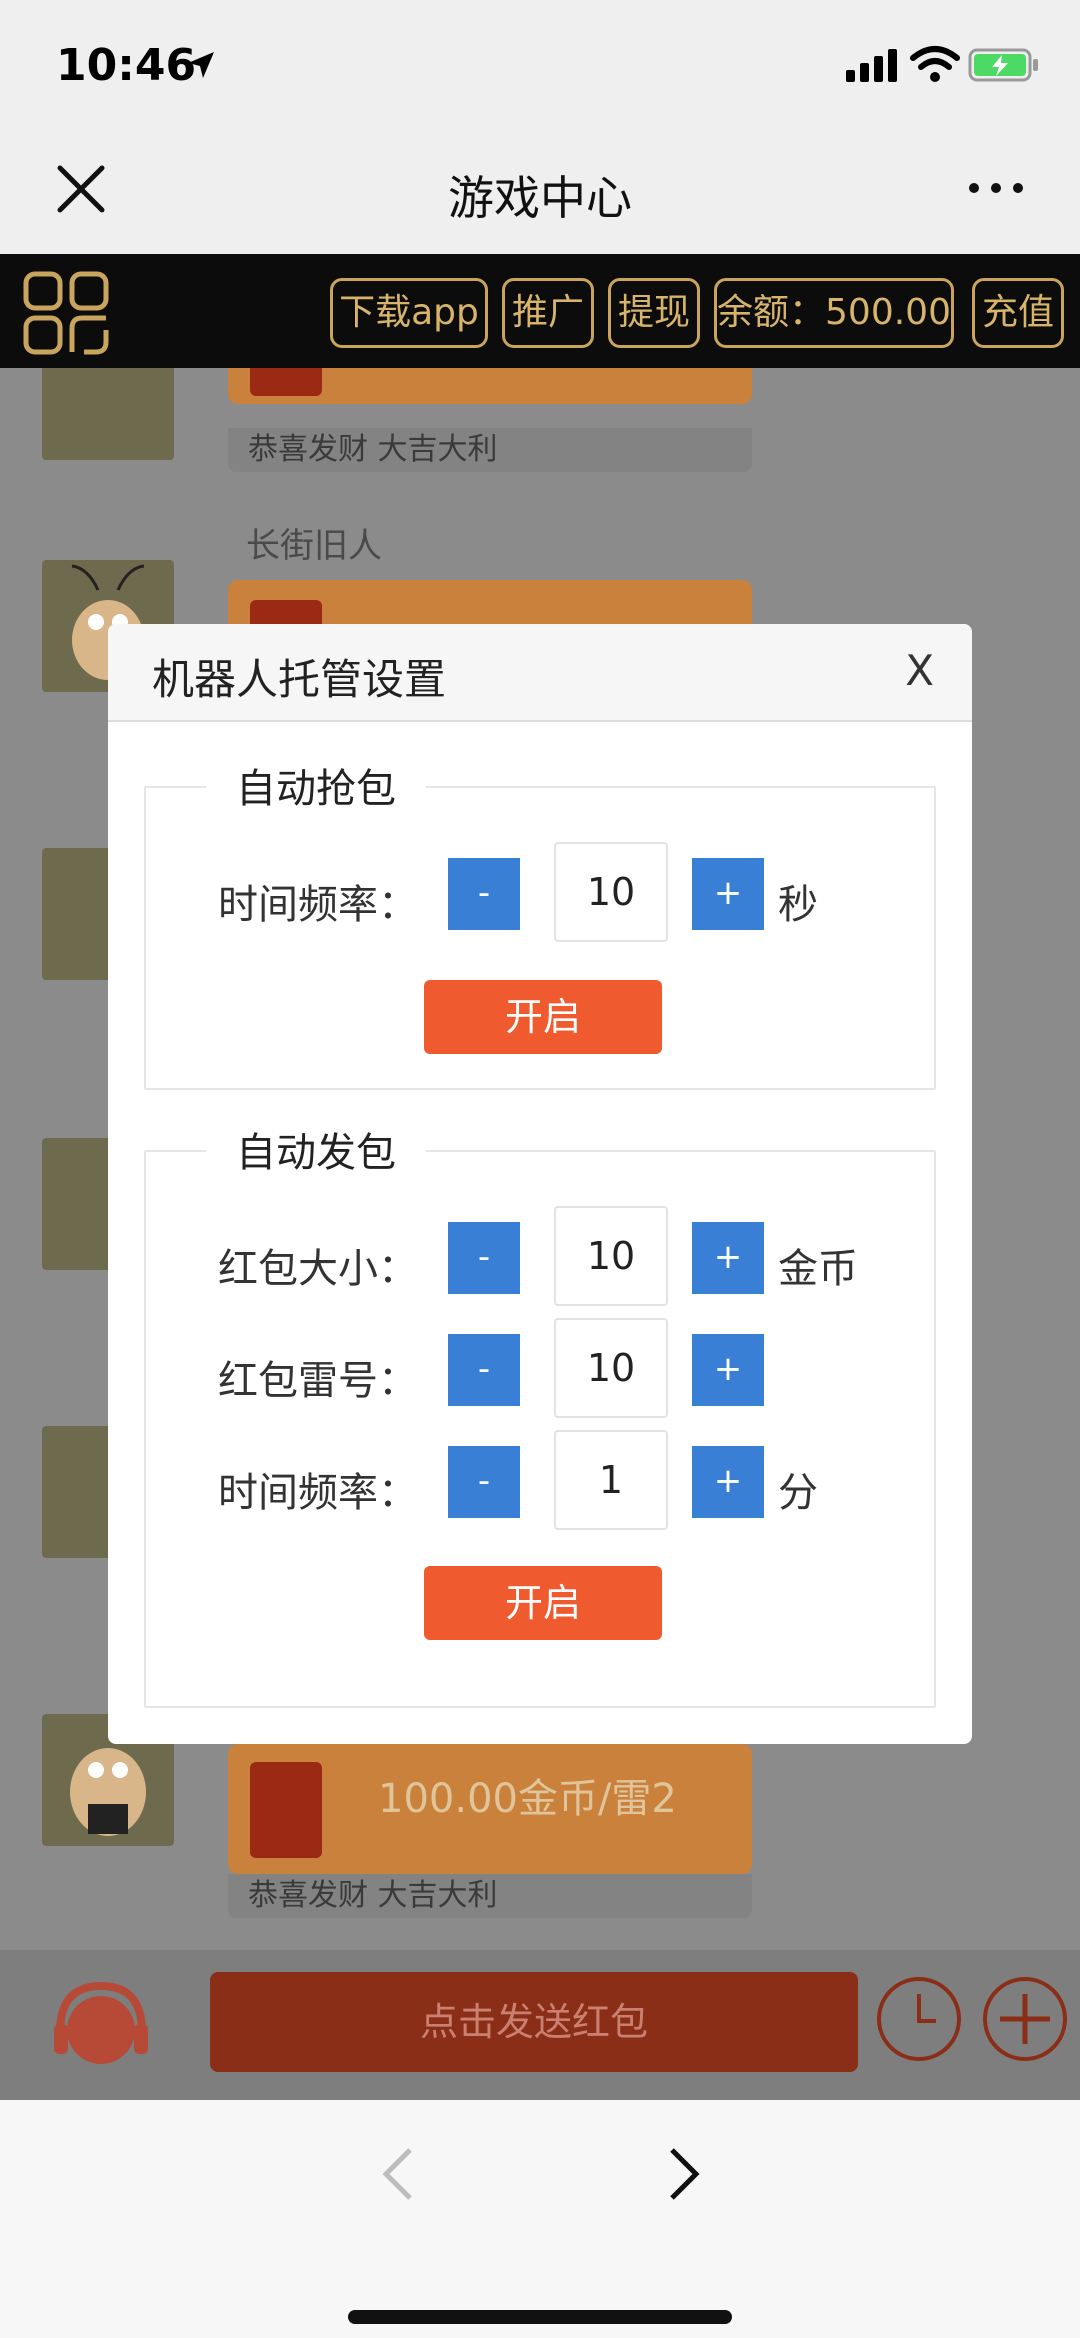 The image size is (1080, 2338). What do you see at coordinates (484, 894) in the screenshot?
I see `grab-frequency-decrement-button: -` at bounding box center [484, 894].